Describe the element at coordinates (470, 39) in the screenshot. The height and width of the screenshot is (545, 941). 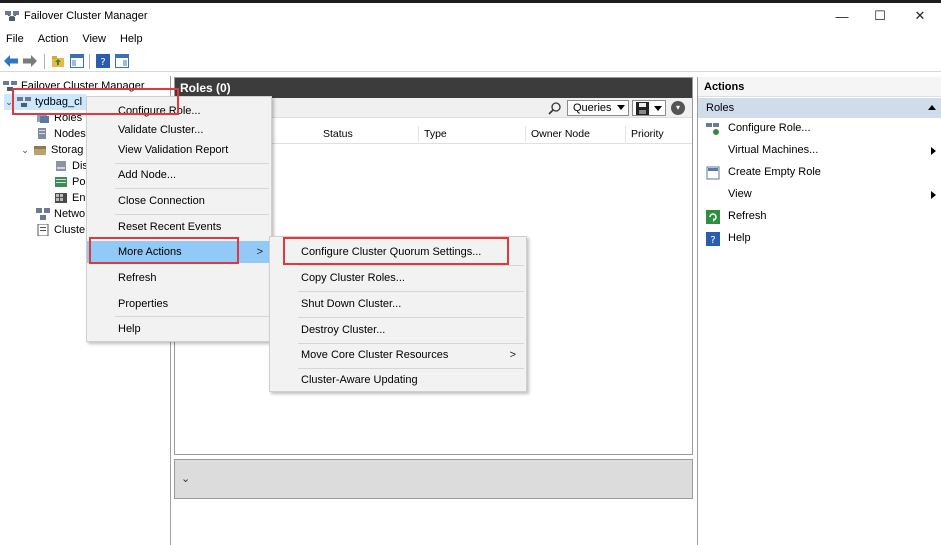
I see `menu-bar: File Action View Help` at that location.